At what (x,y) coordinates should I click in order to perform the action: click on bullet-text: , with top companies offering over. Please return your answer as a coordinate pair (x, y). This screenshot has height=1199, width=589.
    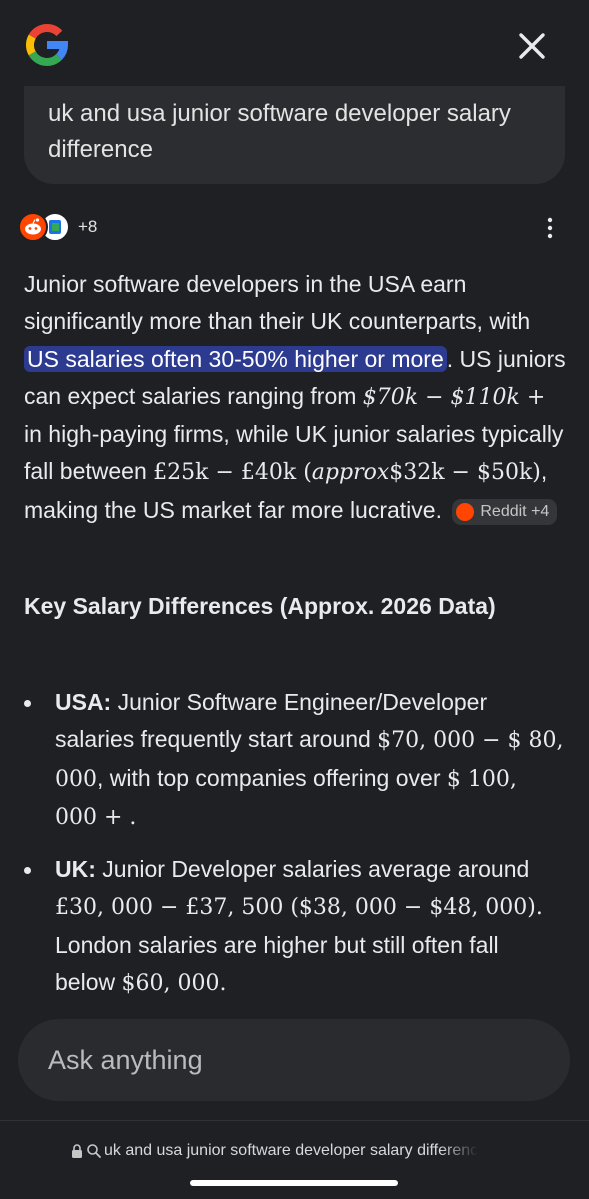
    Looking at the image, I should click on (272, 777).